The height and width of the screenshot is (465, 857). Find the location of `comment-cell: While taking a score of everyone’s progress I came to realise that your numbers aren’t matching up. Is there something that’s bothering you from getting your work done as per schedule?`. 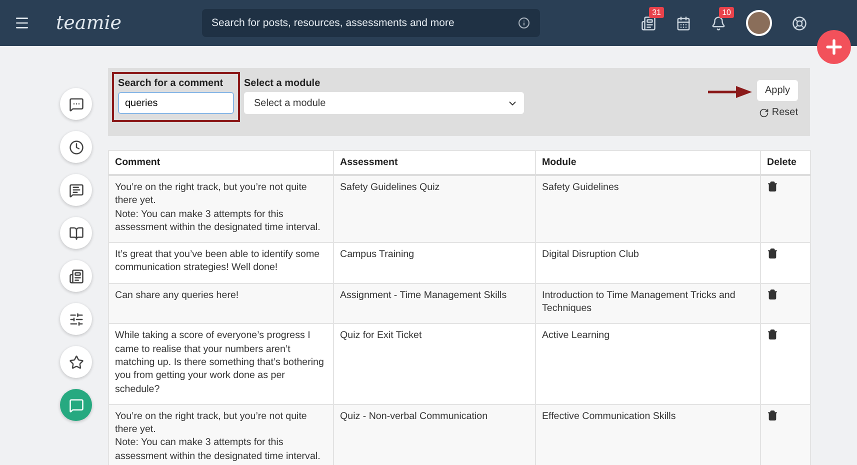

comment-cell: While taking a score of everyone’s progress I came to realise that your numbers aren’t matching up. Is there something that’s bothering you from getting your work done as per schedule? is located at coordinates (221, 364).